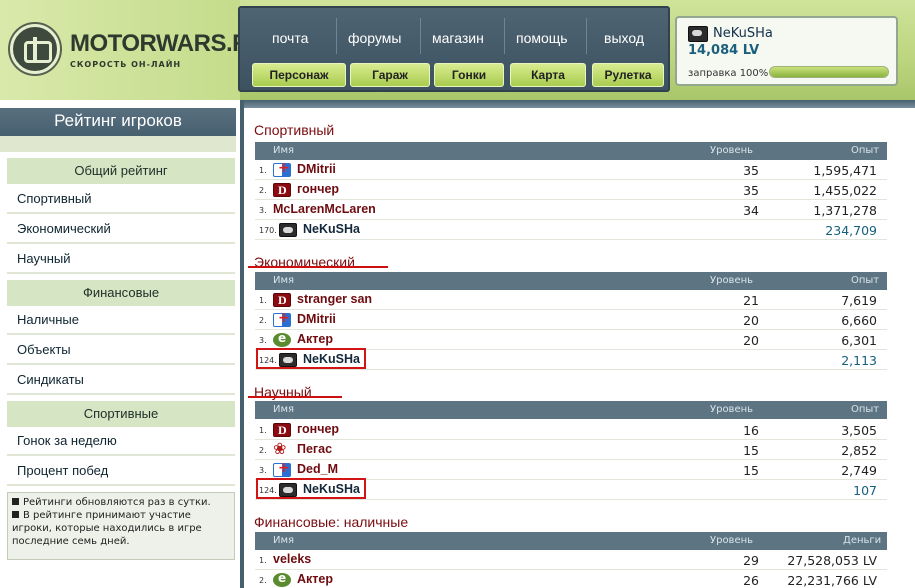 The image size is (915, 588). I want to click on sidebar-item-win-rate: Процент побед, so click(121, 472).